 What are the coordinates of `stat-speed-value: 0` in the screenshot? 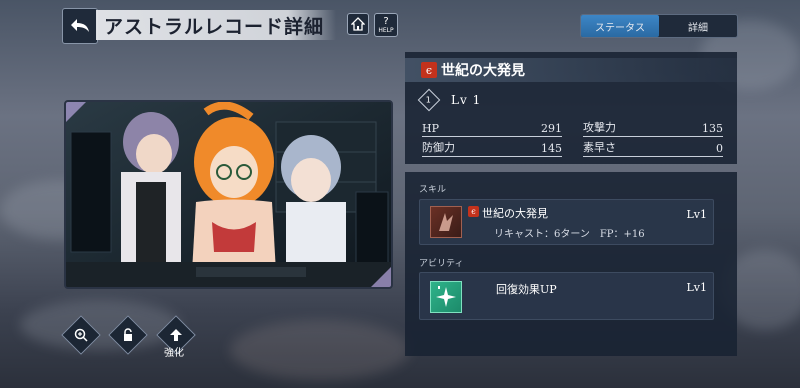 It's located at (719, 148).